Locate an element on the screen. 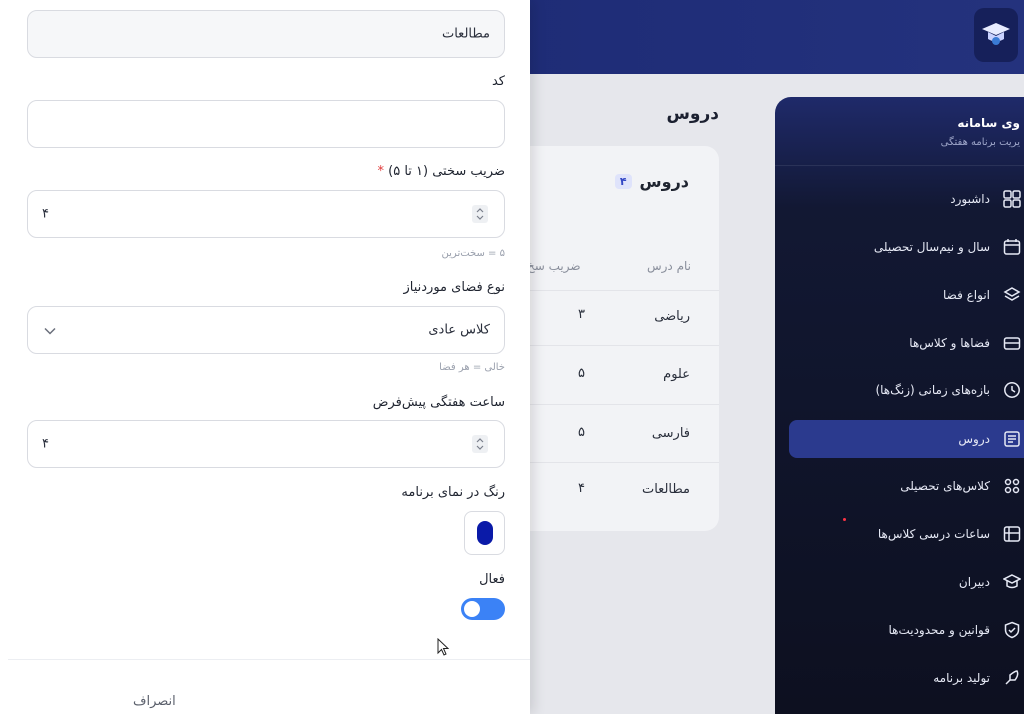 The width and height of the screenshot is (1024, 714). sidebar-item-label: داشبورد is located at coordinates (970, 199).